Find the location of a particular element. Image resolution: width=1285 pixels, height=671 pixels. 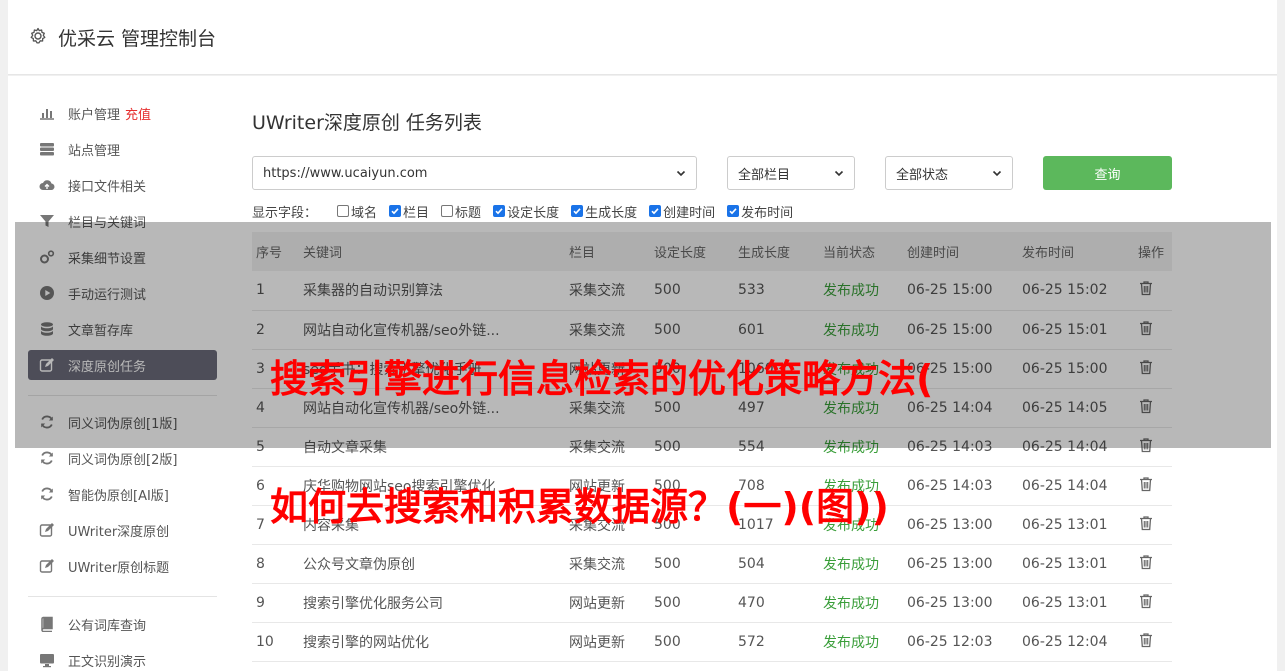

field-checkbox-created: 创建时间 is located at coordinates (682, 211).